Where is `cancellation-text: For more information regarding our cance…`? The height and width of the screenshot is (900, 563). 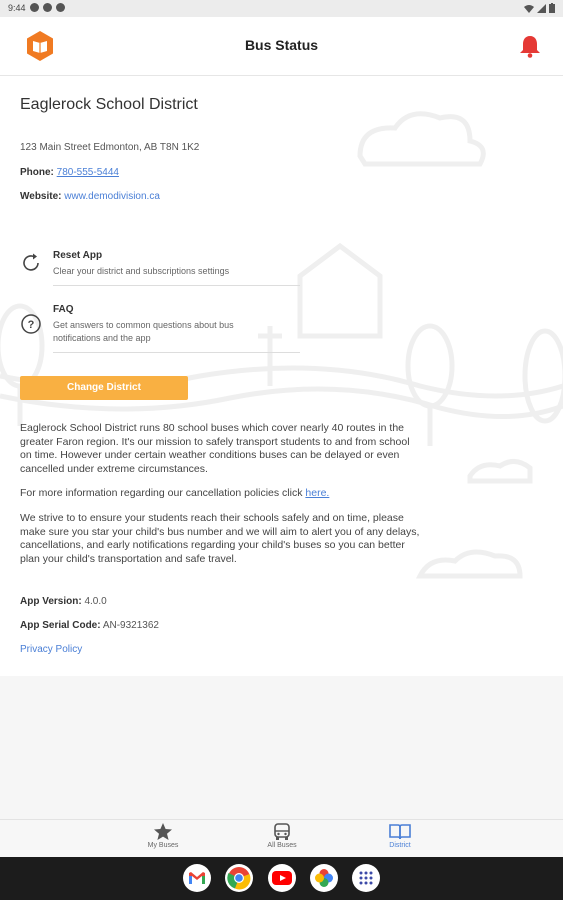
cancellation-text: For more information regarding our cance… is located at coordinates (163, 493).